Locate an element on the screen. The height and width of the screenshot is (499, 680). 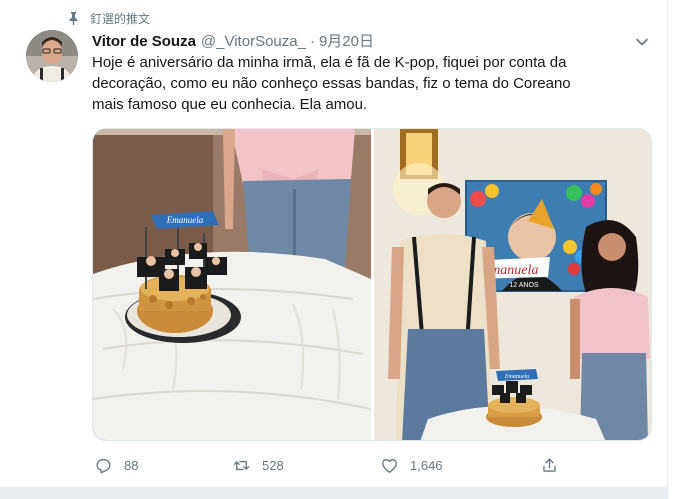
topper-name-left: Emanuela is located at coordinates (185, 220).